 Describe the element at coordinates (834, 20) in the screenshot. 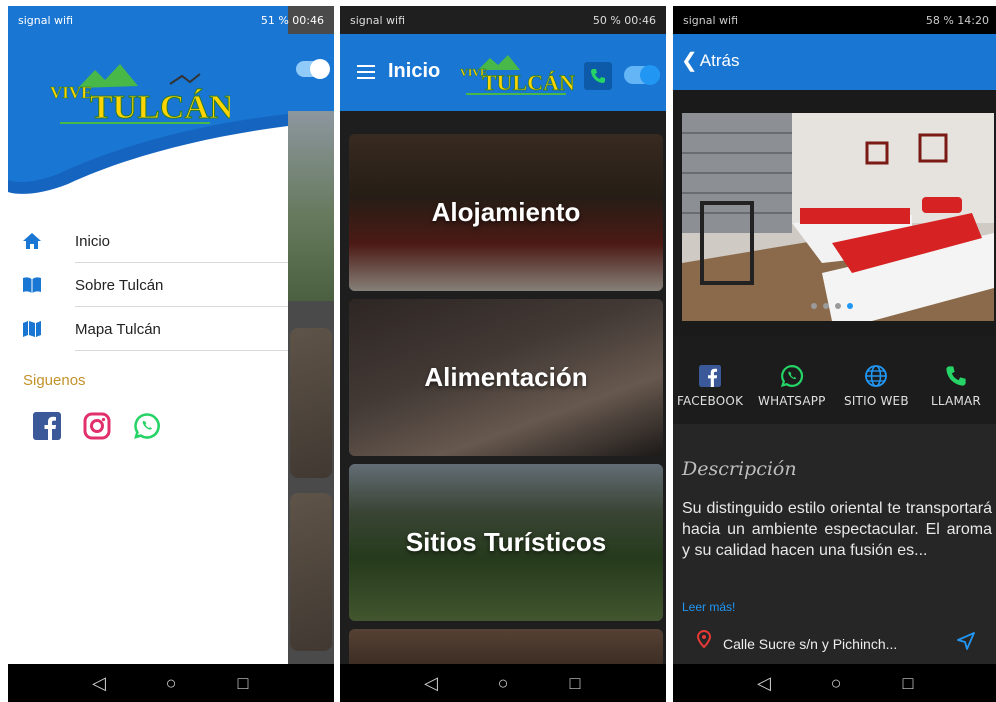

I see `status-bar: signal wifi 58 % 14:20` at that location.